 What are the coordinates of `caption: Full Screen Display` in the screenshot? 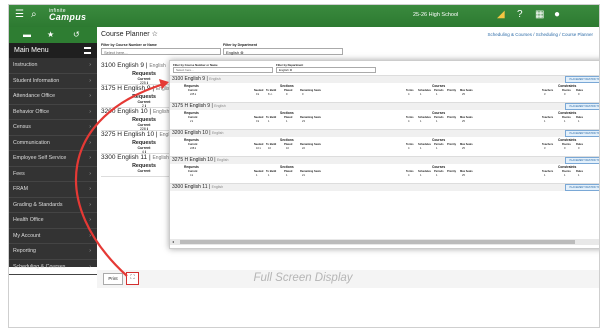 It's located at (303, 278).